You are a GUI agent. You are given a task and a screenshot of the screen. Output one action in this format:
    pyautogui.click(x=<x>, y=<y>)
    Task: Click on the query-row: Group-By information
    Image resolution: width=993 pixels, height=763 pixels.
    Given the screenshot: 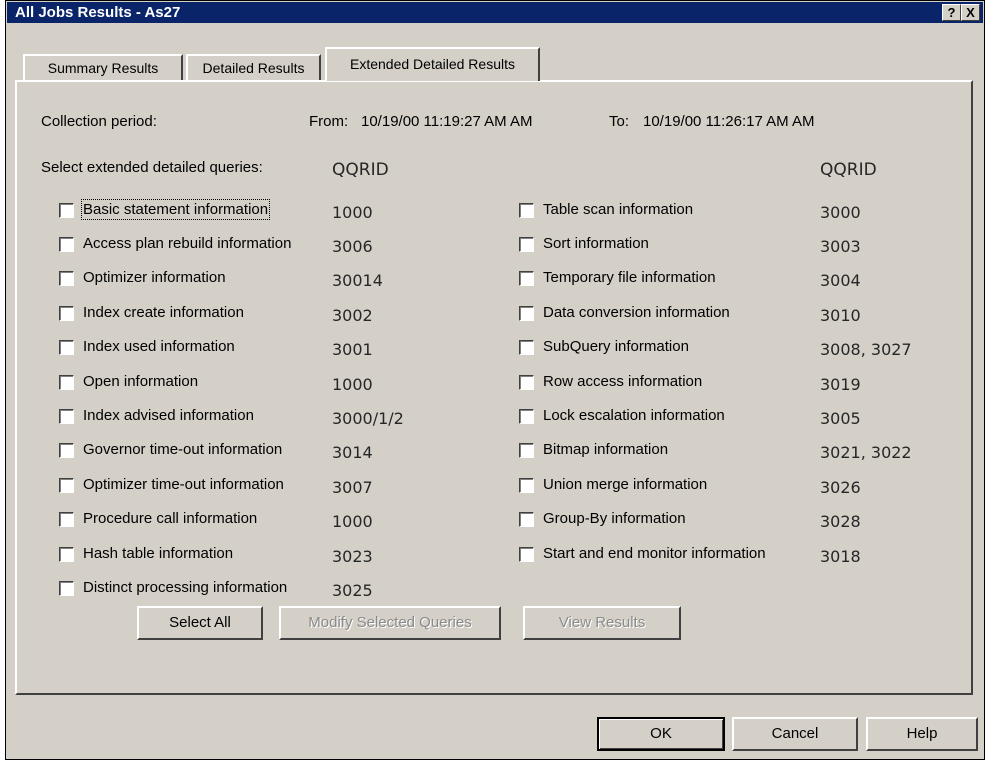 What is the action you would take?
    pyautogui.click(x=664, y=521)
    